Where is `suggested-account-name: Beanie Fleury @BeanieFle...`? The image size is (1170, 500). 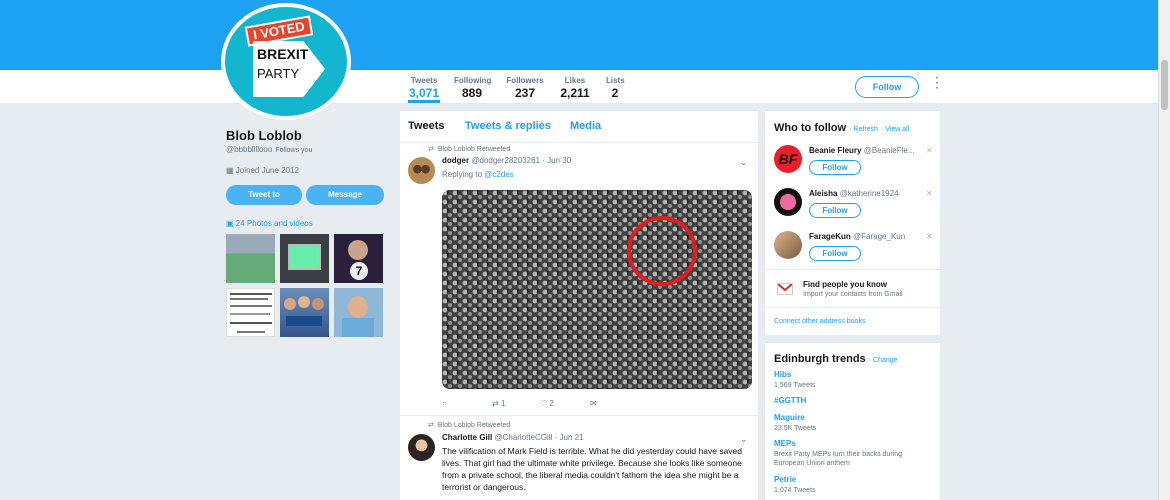 suggested-account-name: Beanie Fleury @BeanieFle... is located at coordinates (862, 150).